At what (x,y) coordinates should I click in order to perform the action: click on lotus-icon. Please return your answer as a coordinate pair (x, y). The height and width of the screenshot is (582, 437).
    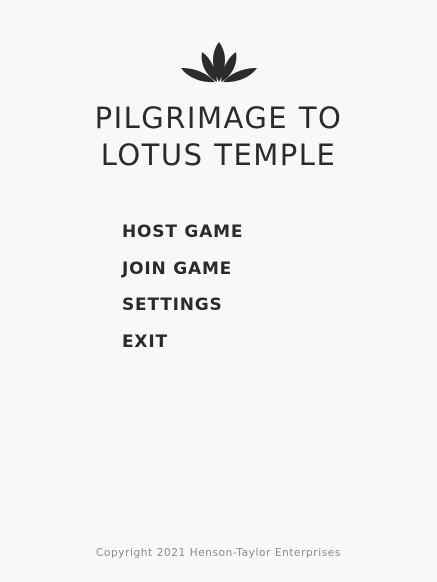
    Looking at the image, I should click on (219, 62).